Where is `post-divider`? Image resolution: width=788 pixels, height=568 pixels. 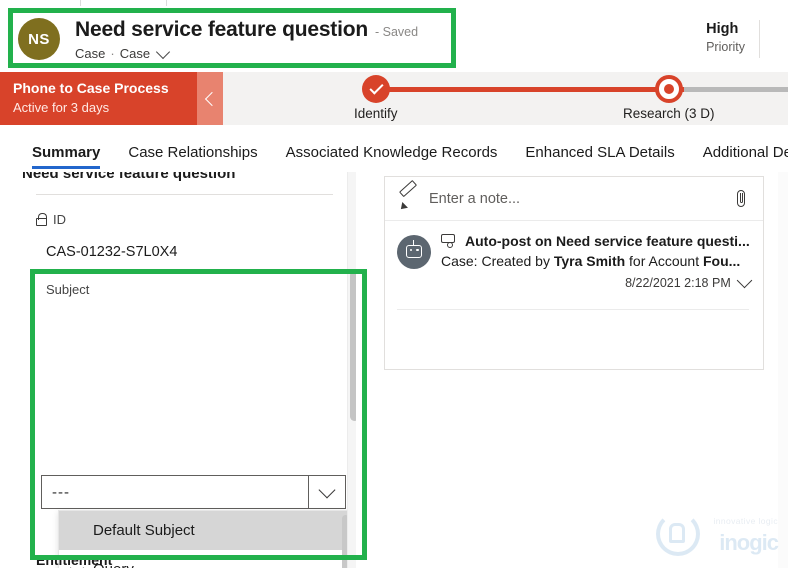
post-divider is located at coordinates (573, 309).